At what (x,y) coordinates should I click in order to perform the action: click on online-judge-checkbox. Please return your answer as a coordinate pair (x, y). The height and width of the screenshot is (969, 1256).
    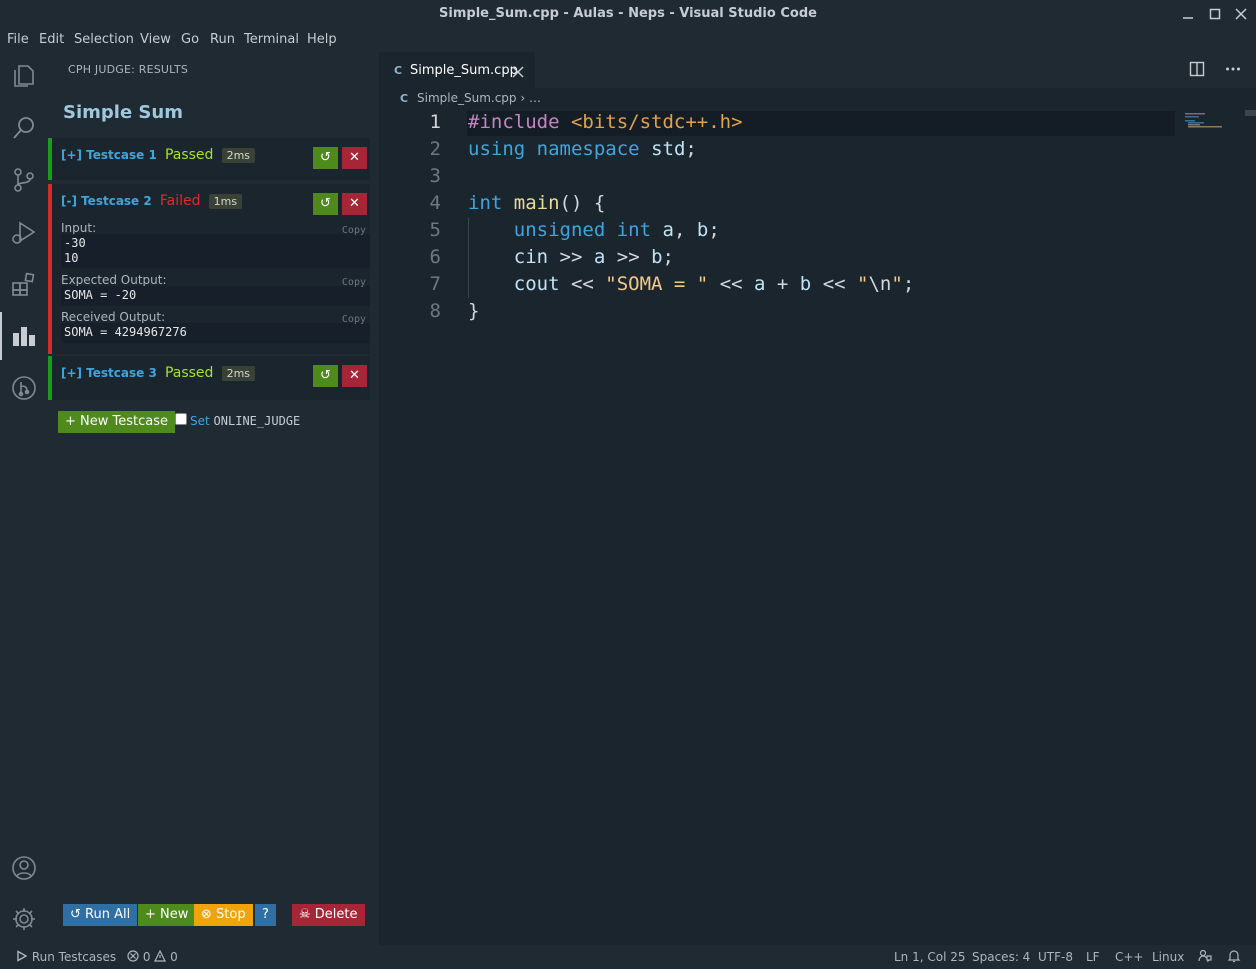
    Looking at the image, I should click on (181, 419).